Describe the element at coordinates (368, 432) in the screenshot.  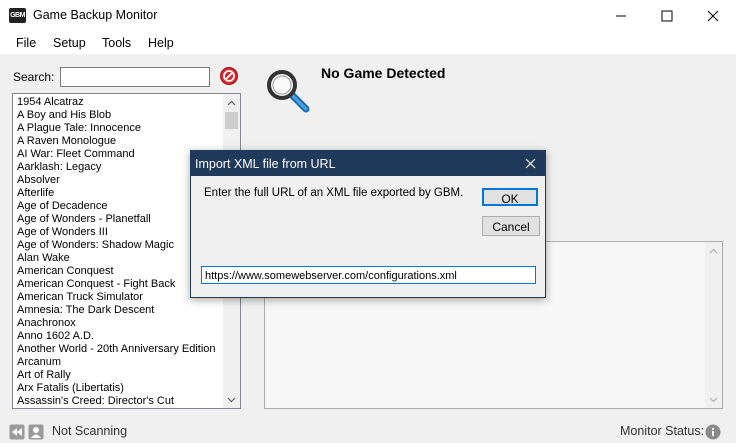
I see `status-bar: Not Scanning Monitor Status:` at that location.